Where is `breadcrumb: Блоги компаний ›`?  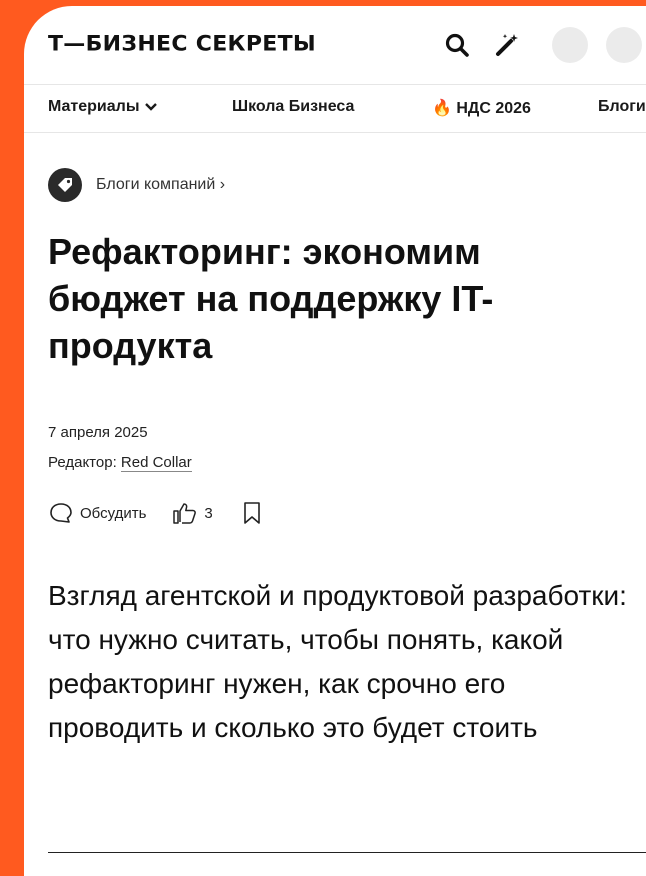
breadcrumb: Блоги компаний › is located at coordinates (136, 185).